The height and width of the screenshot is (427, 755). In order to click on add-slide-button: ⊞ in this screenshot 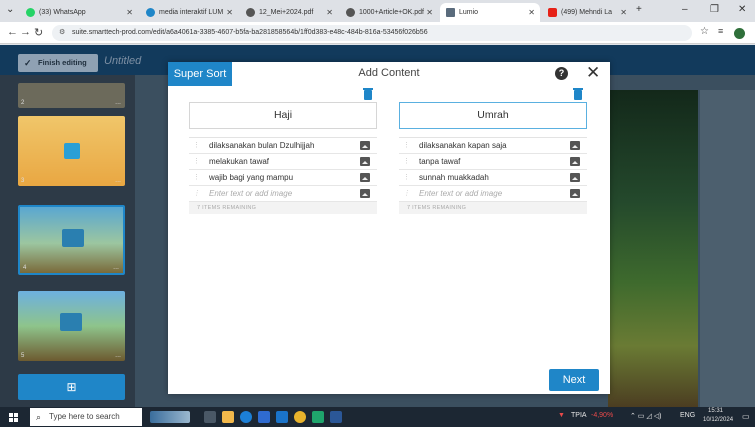, I will do `click(71, 387)`.